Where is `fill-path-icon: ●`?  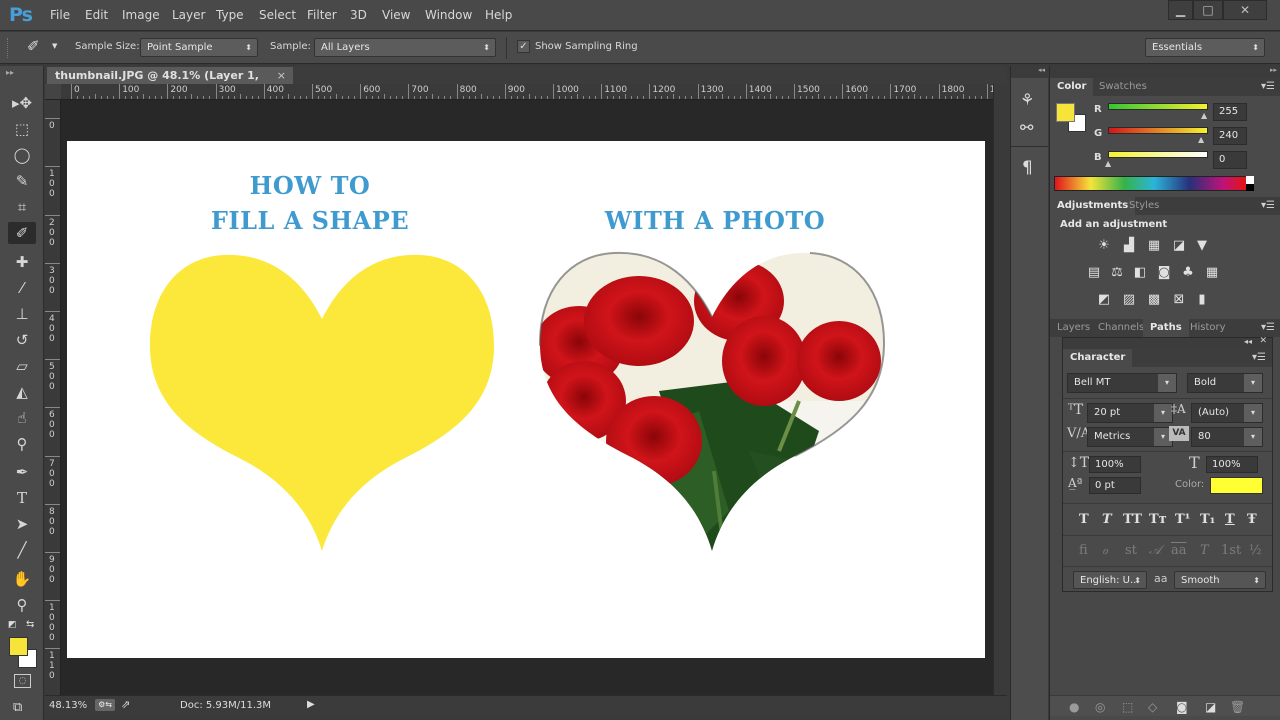
fill-path-icon: ● is located at coordinates (1074, 707).